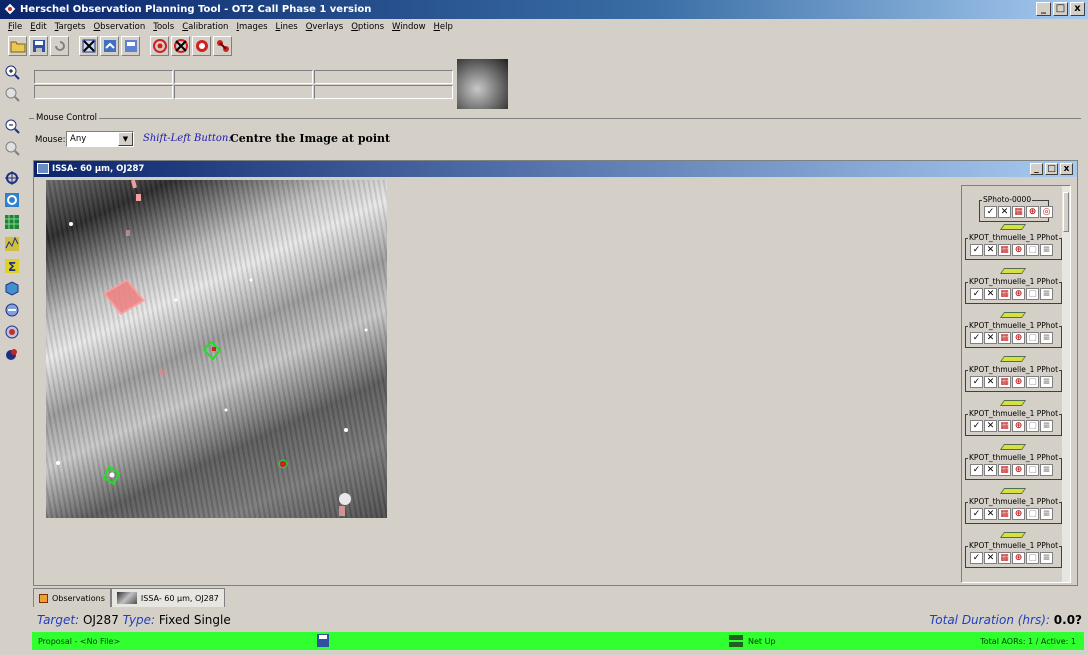 This screenshot has width=1088, height=655. What do you see at coordinates (119, 27) in the screenshot?
I see `menu-observation: Observation` at bounding box center [119, 27].